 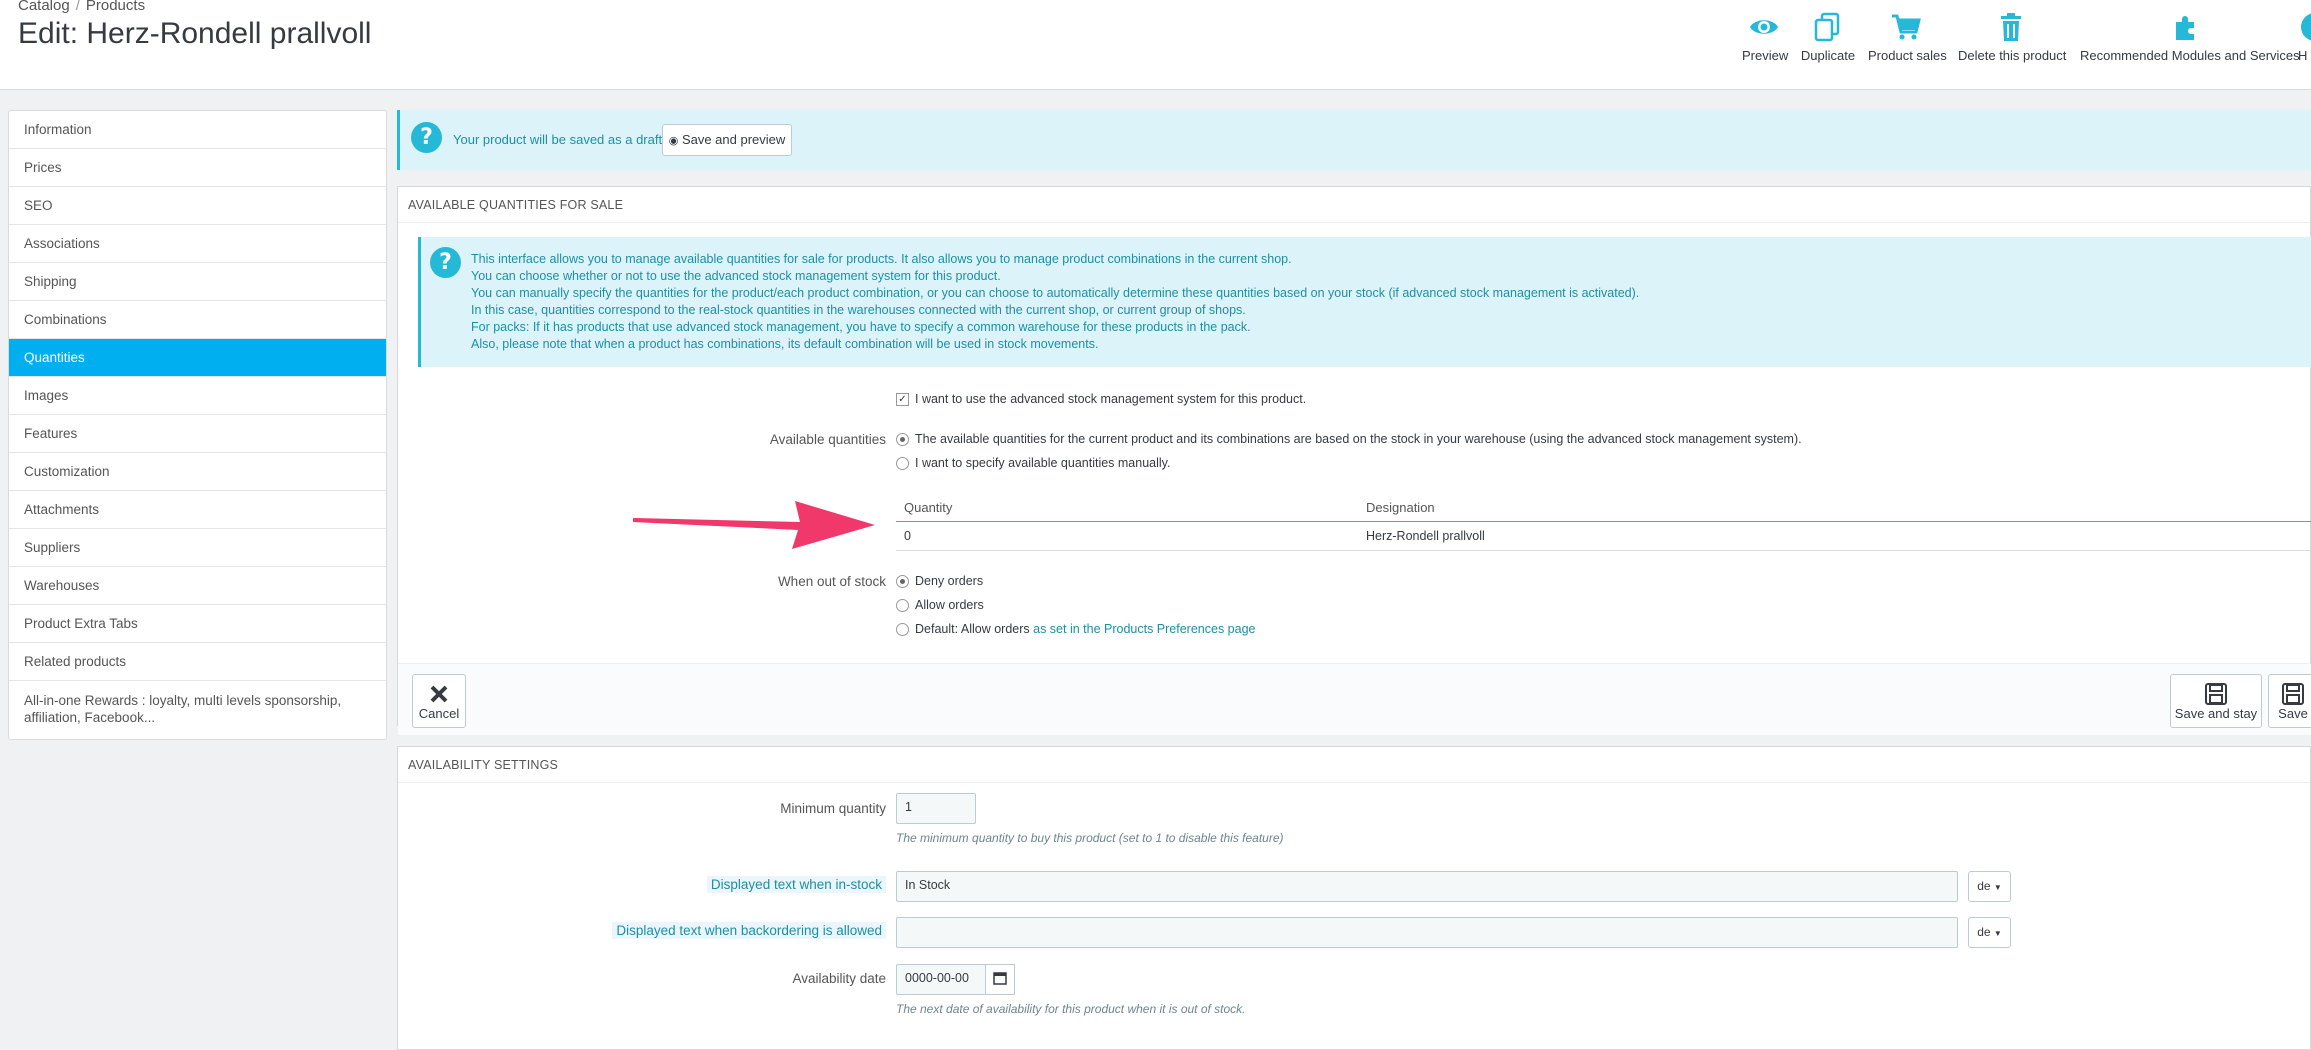 What do you see at coordinates (197, 472) in the screenshot?
I see `sidebar-item-customization: Customization` at bounding box center [197, 472].